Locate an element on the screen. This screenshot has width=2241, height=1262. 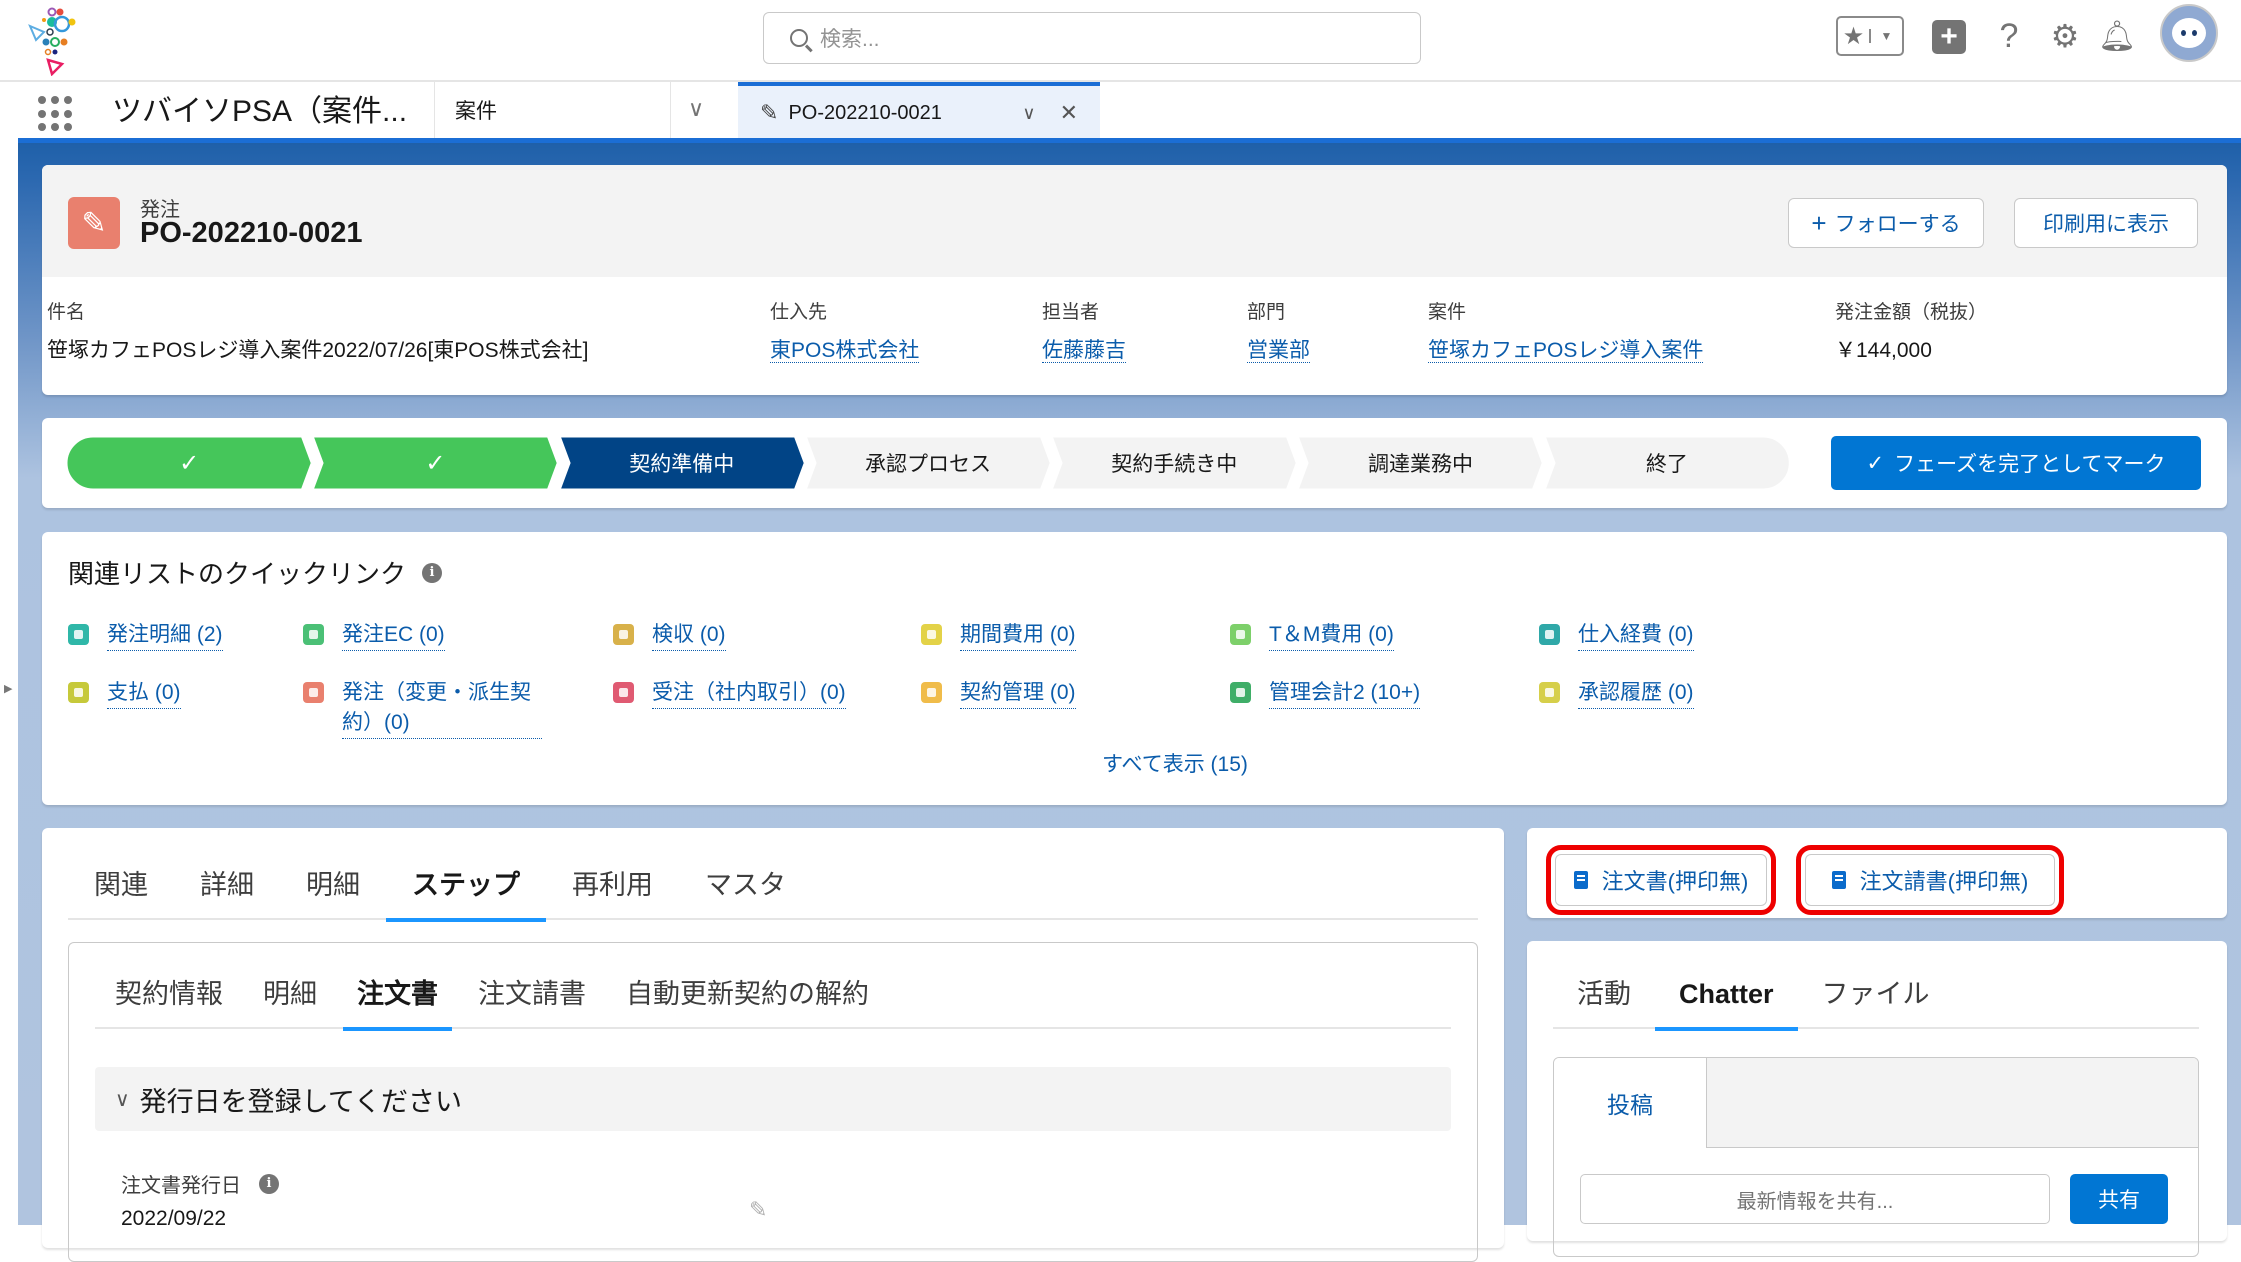
quick-link: 契約管理 (0) is located at coordinates (1018, 693).